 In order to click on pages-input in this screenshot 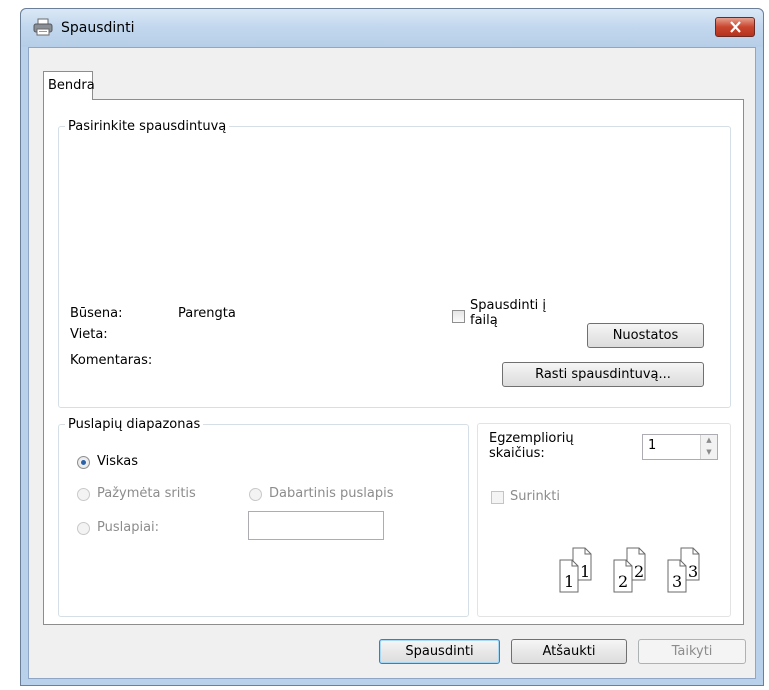, I will do `click(316, 525)`.